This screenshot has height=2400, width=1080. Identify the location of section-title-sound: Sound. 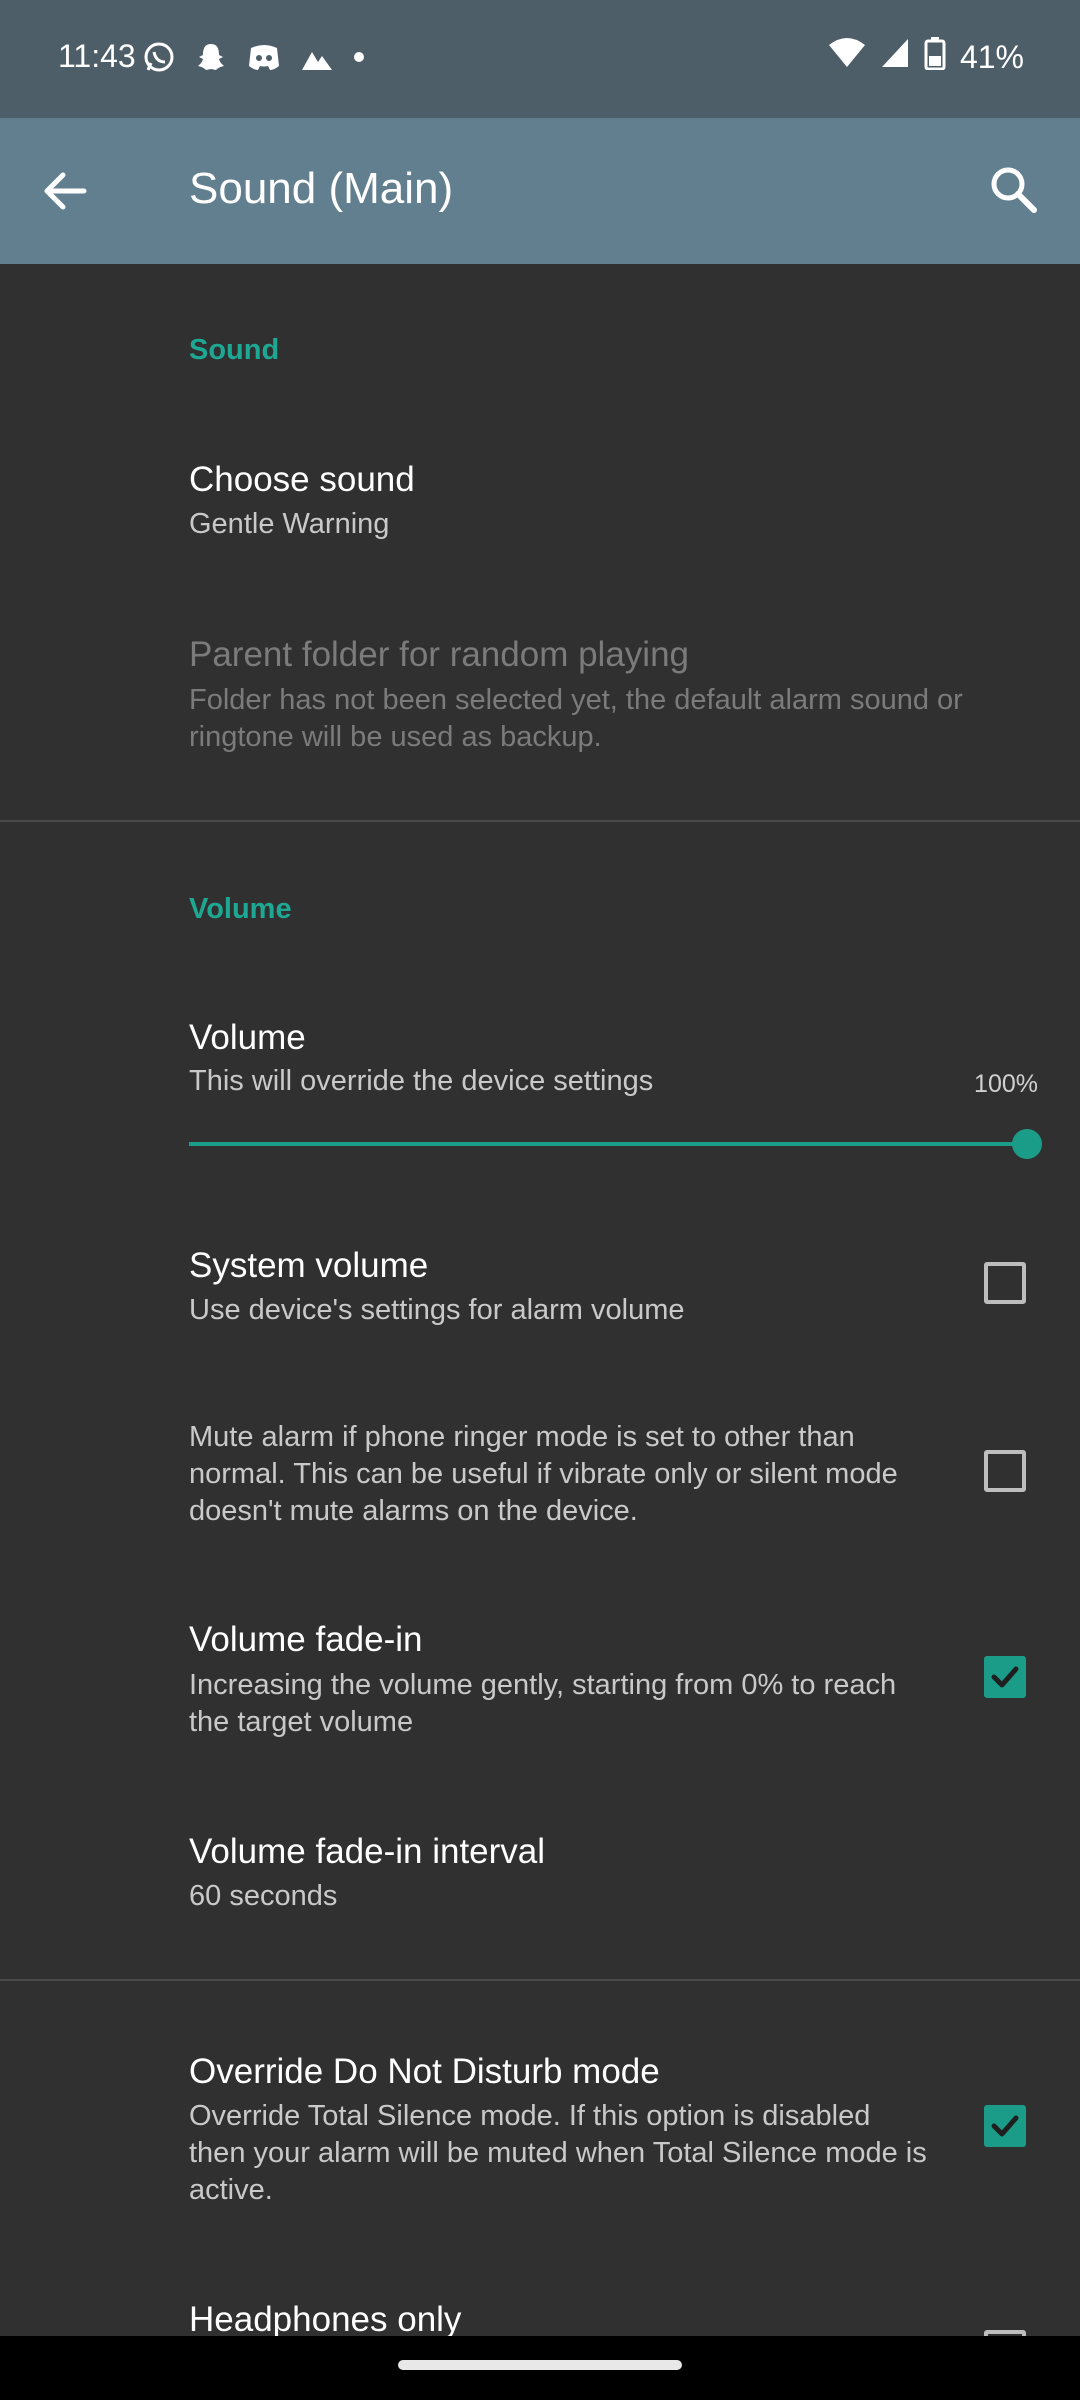
(234, 350).